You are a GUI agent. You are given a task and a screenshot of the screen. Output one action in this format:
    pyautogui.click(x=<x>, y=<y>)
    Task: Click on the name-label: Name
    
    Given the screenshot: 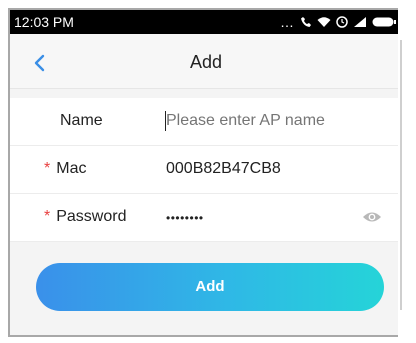 What is the action you would take?
    pyautogui.click(x=81, y=120)
    